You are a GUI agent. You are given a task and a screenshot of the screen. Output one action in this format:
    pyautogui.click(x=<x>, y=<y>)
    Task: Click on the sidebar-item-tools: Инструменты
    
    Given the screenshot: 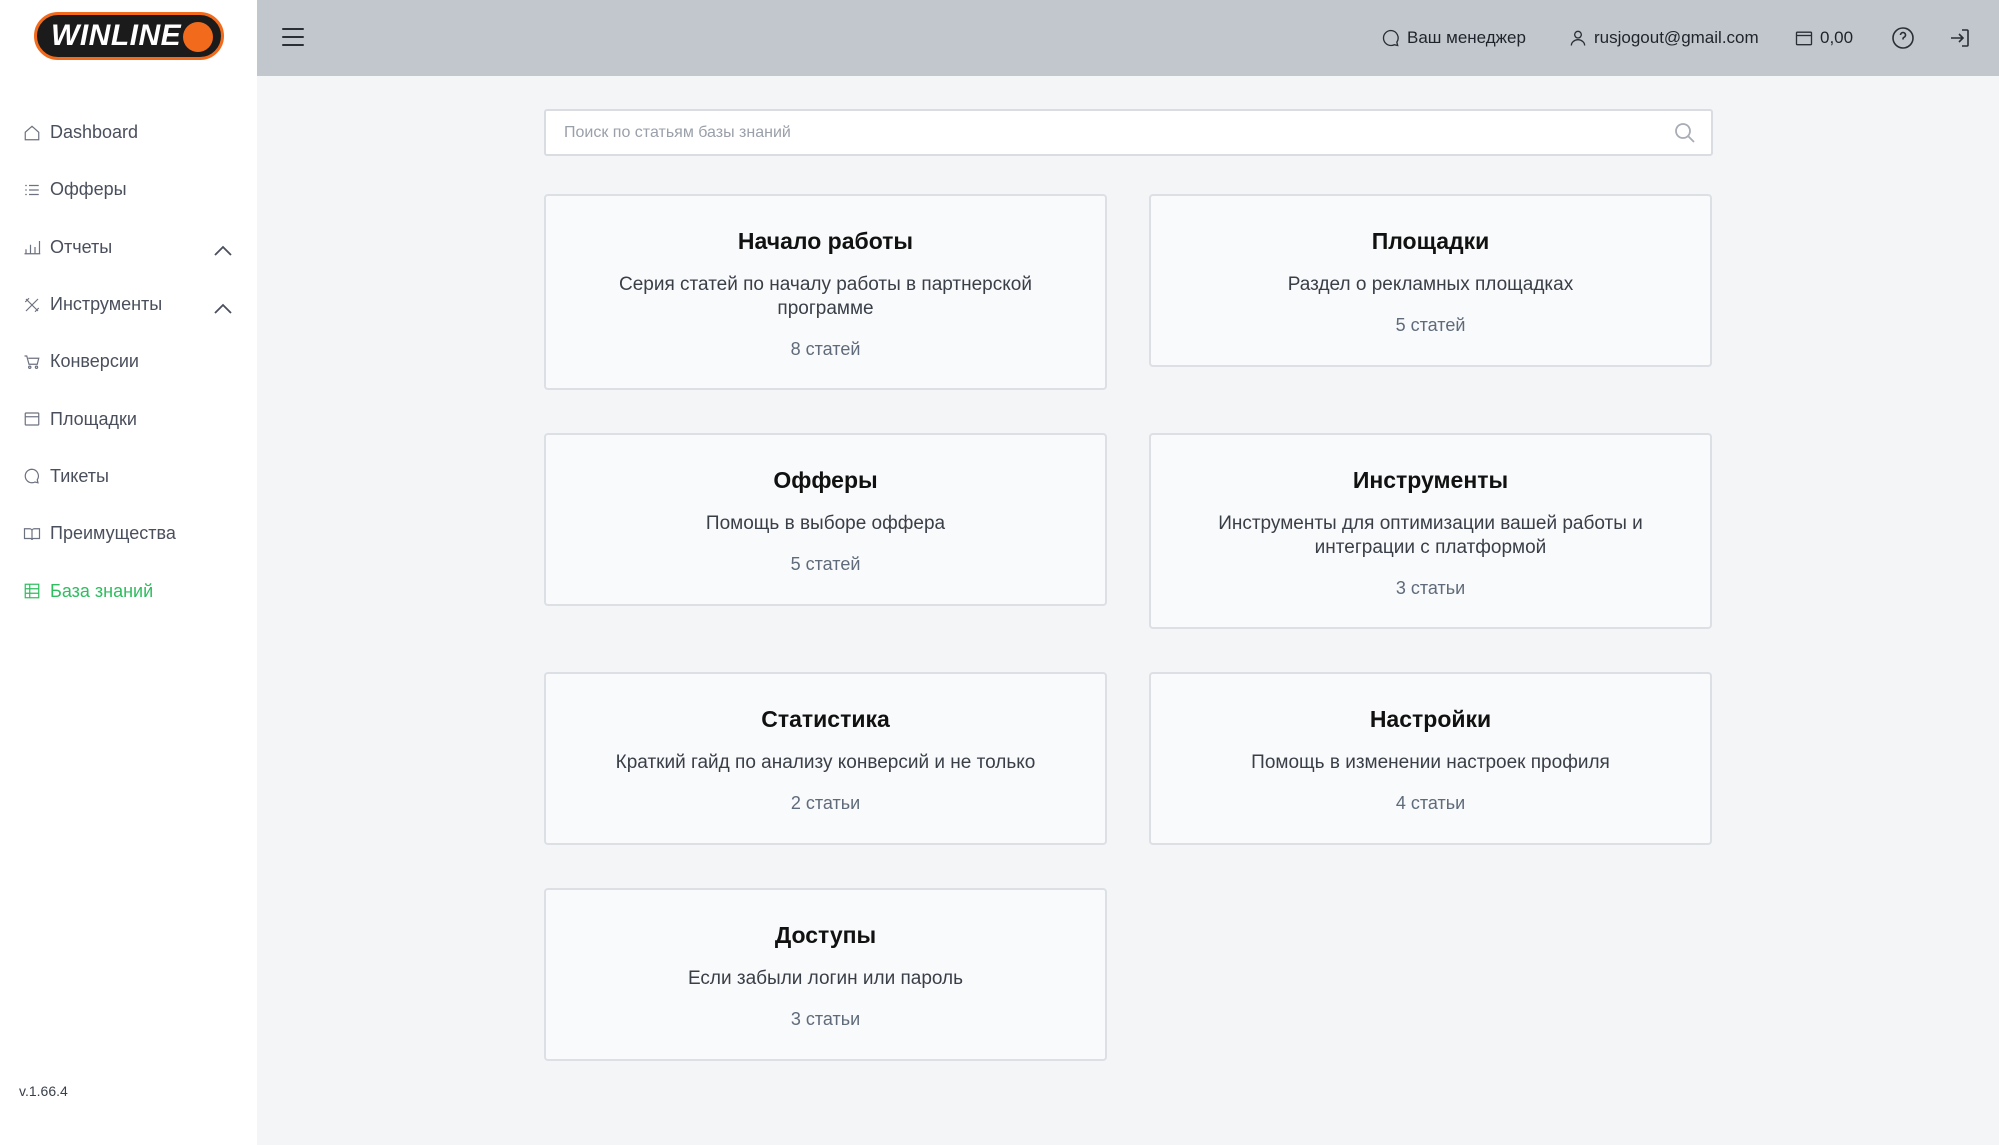 What is the action you would take?
    pyautogui.click(x=128, y=304)
    